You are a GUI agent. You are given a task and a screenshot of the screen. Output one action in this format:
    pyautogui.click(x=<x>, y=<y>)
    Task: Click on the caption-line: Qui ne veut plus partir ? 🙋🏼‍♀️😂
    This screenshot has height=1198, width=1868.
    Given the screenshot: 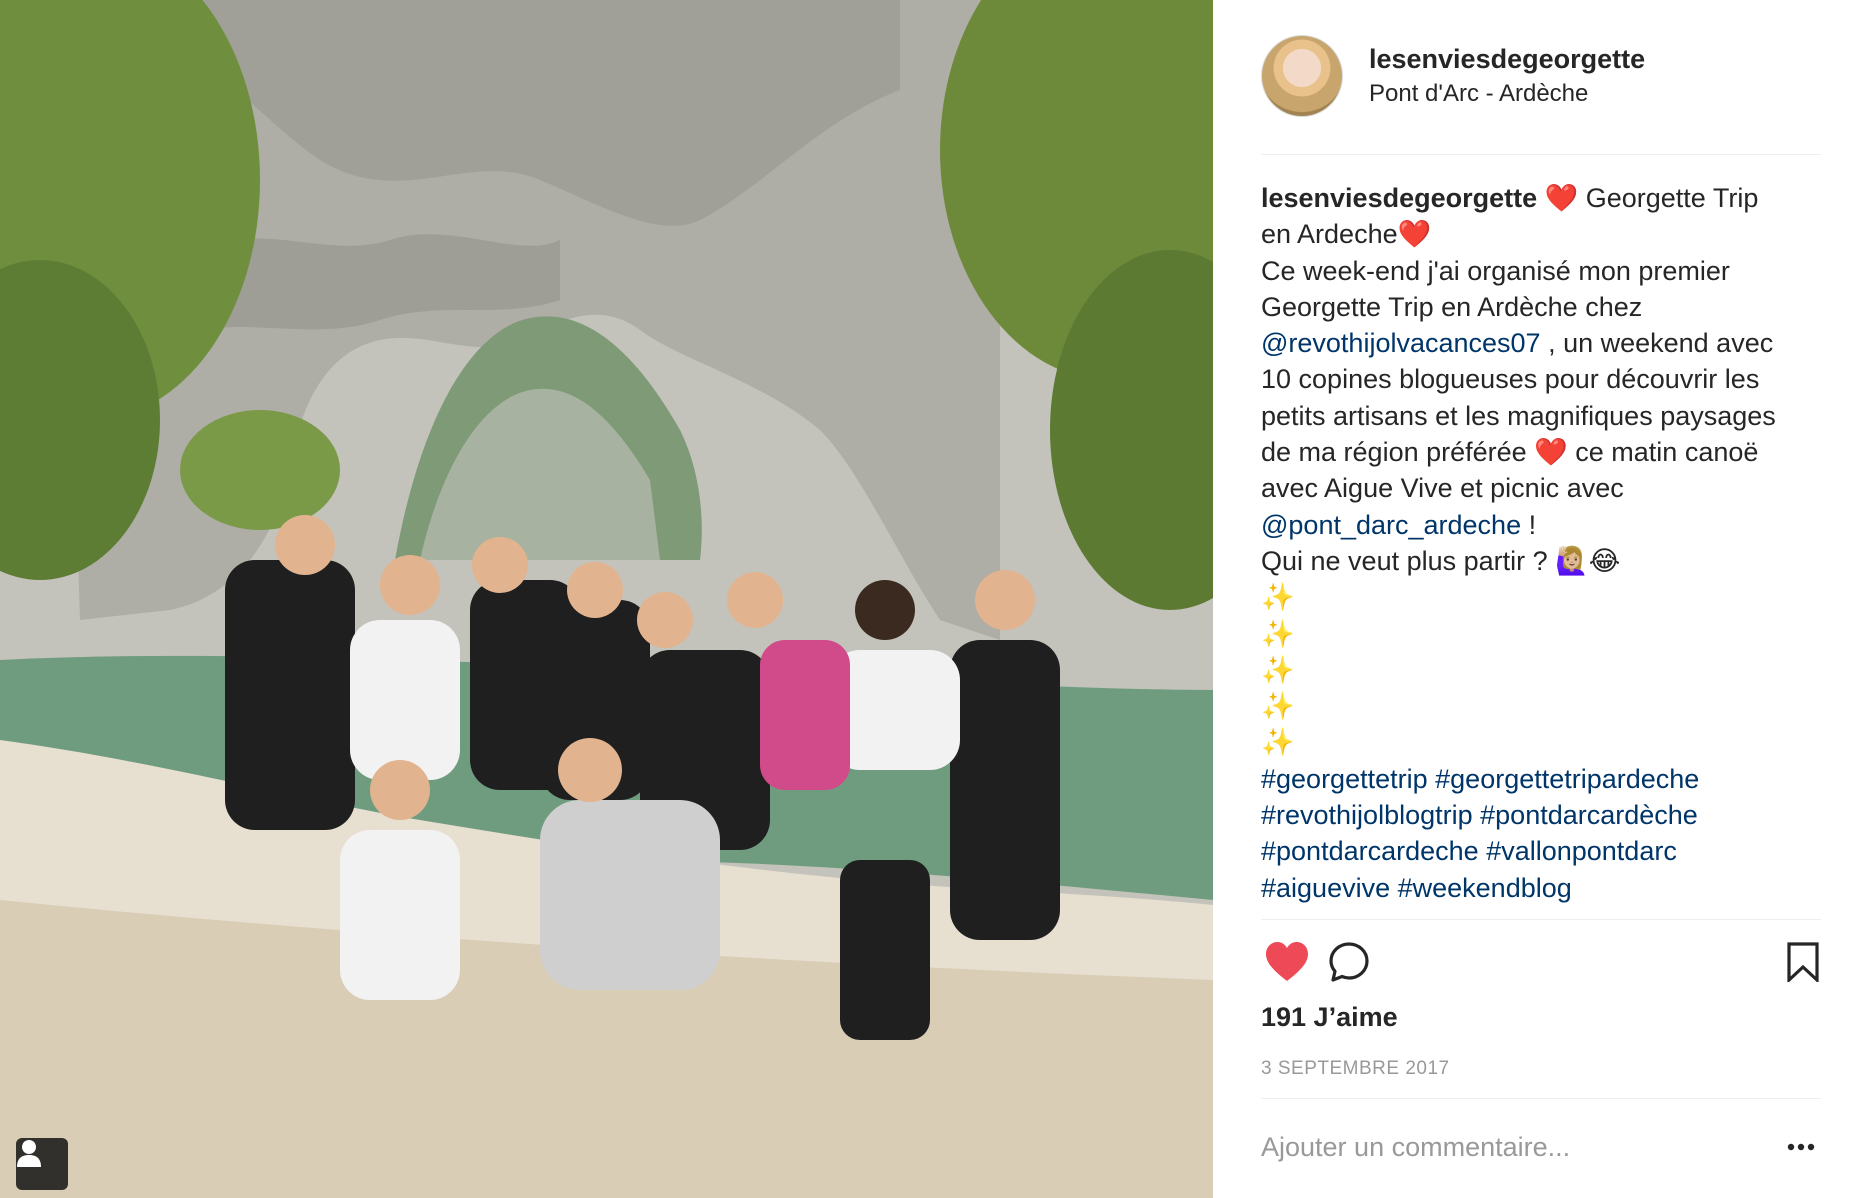 What is the action you would take?
    pyautogui.click(x=1544, y=561)
    